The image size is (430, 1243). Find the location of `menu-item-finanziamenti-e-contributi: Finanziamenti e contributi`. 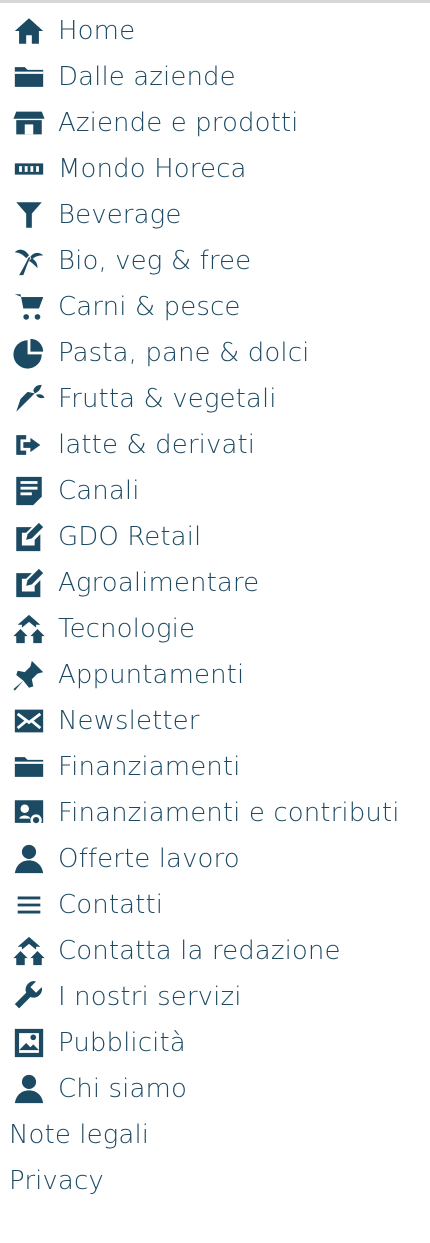

menu-item-finanziamenti-e-contributi: Finanziamenti e contributi is located at coordinates (215, 813).